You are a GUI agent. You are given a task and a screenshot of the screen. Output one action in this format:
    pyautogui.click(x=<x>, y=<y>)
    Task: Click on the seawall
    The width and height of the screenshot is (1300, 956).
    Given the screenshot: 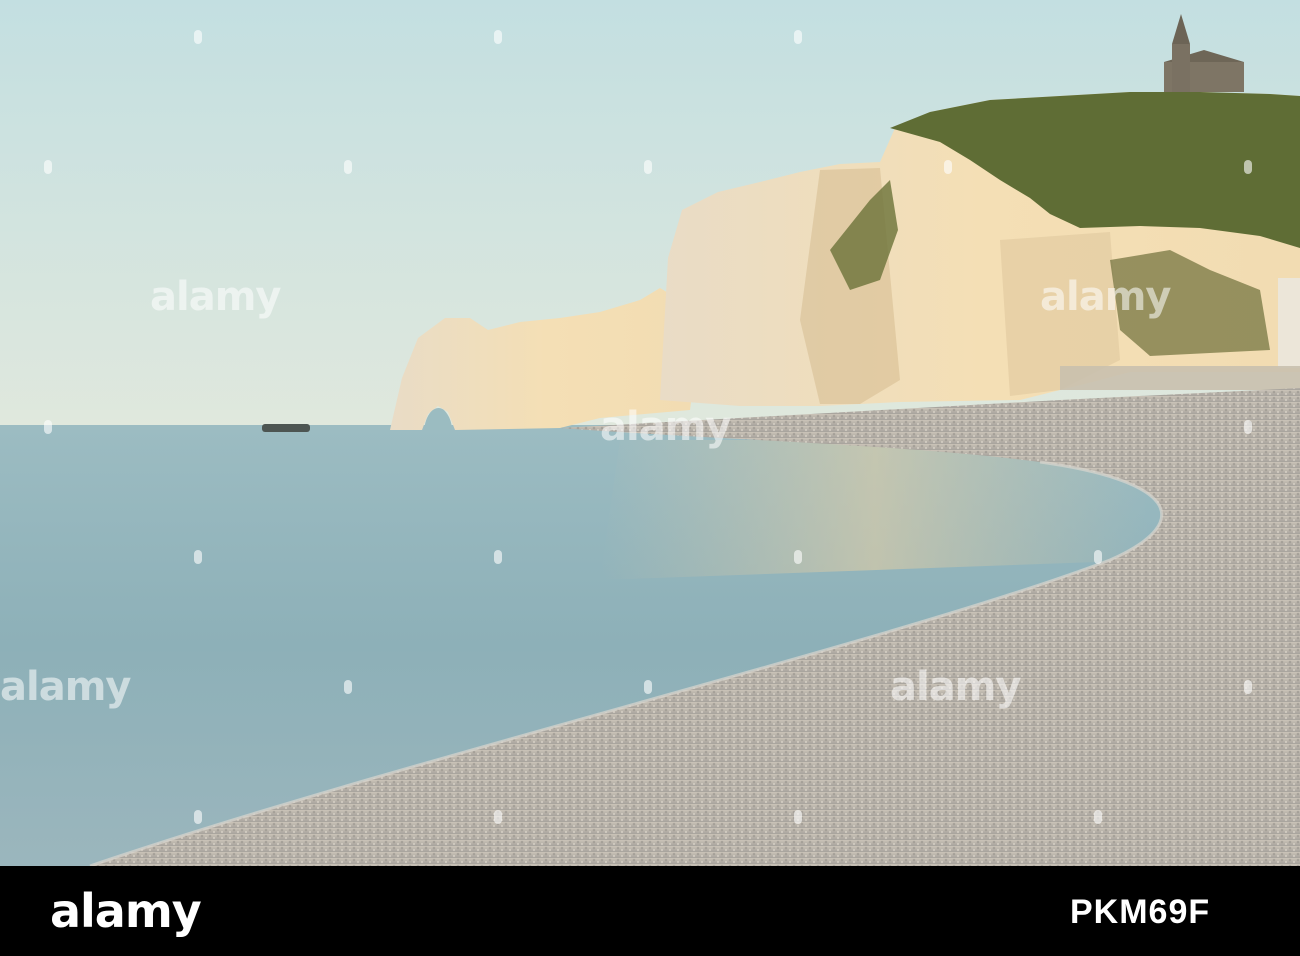 What is the action you would take?
    pyautogui.click(x=1180, y=378)
    